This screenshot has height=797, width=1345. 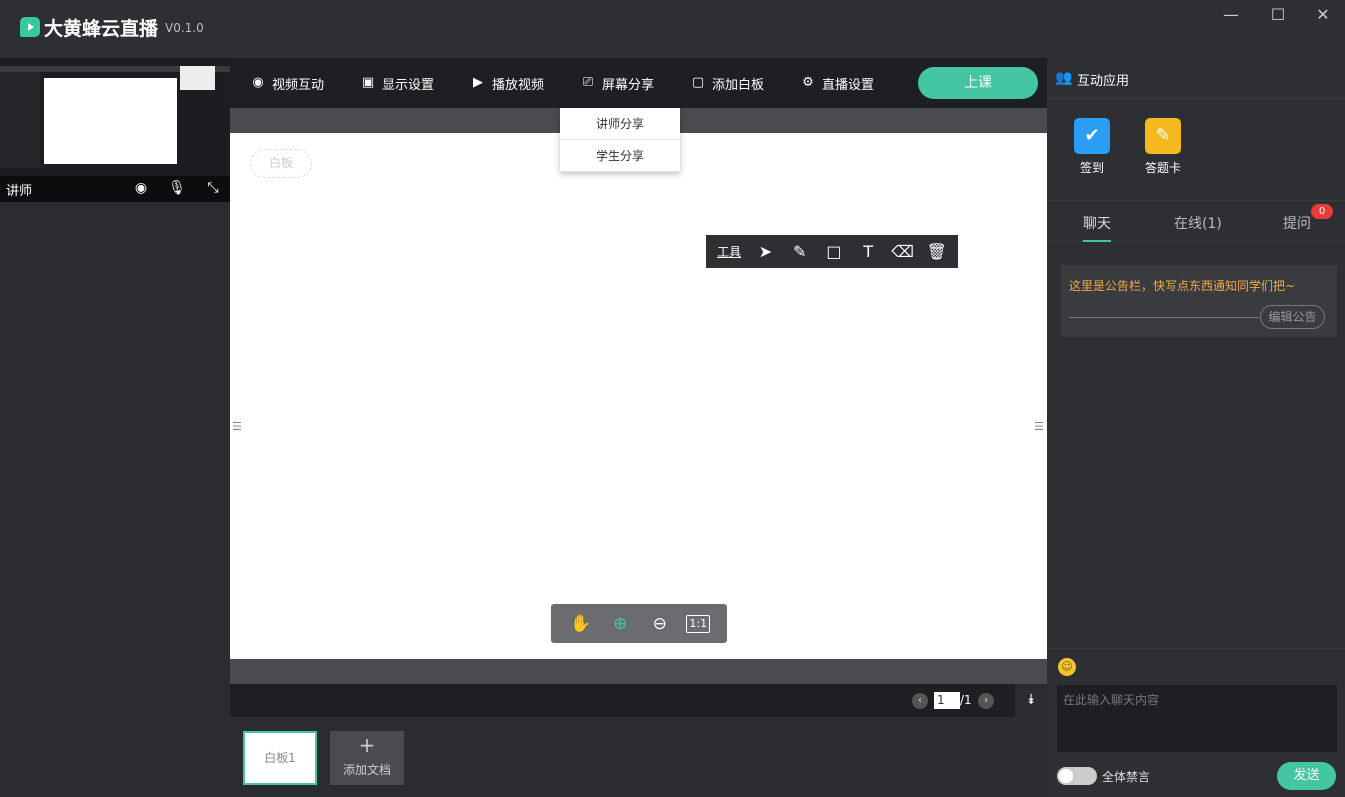 What do you see at coordinates (638, 757) in the screenshot?
I see `thumbnail-strip: 白板1 + 添加文档` at bounding box center [638, 757].